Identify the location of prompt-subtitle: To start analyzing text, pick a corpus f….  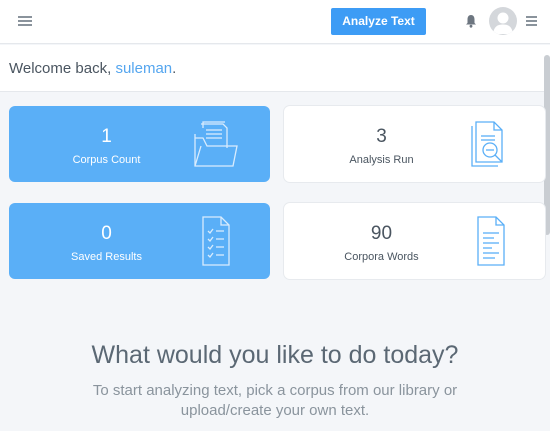
(275, 400).